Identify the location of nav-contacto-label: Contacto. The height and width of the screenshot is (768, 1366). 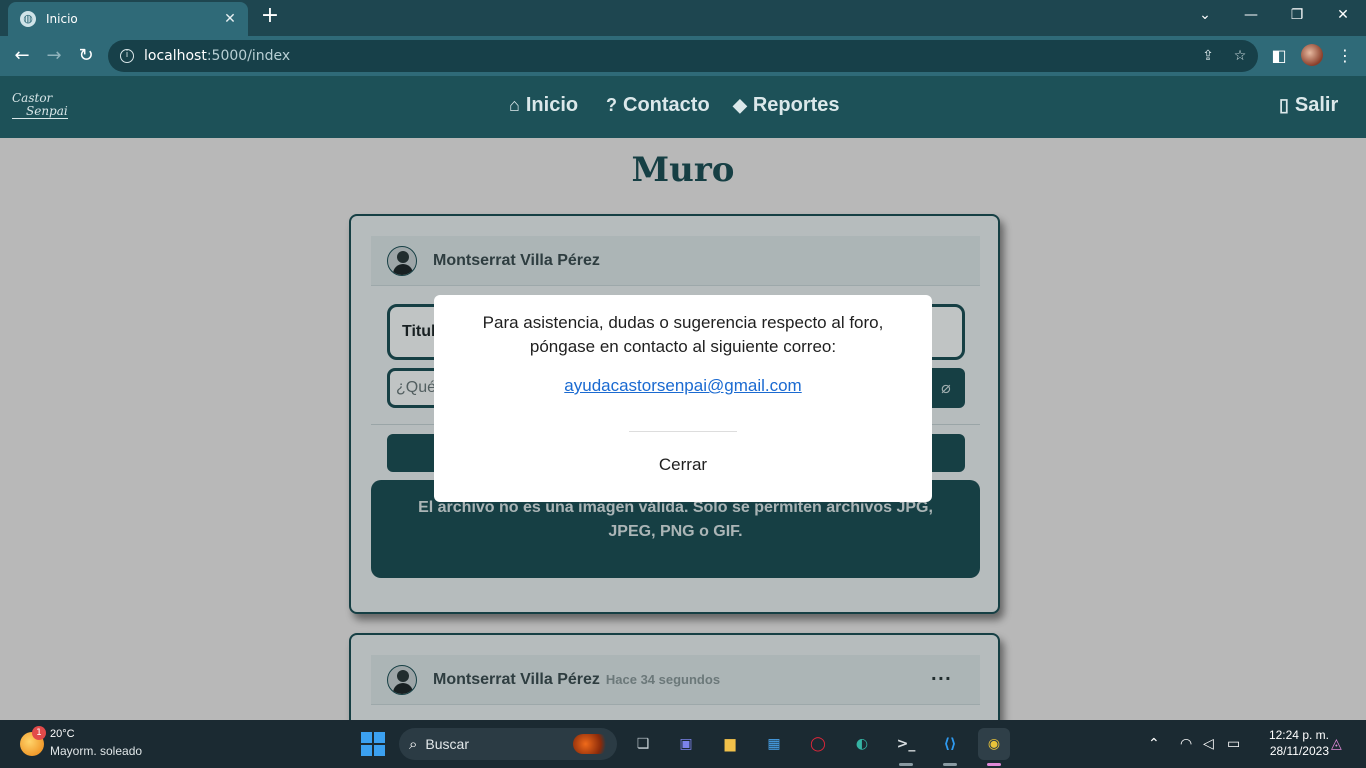
(666, 105).